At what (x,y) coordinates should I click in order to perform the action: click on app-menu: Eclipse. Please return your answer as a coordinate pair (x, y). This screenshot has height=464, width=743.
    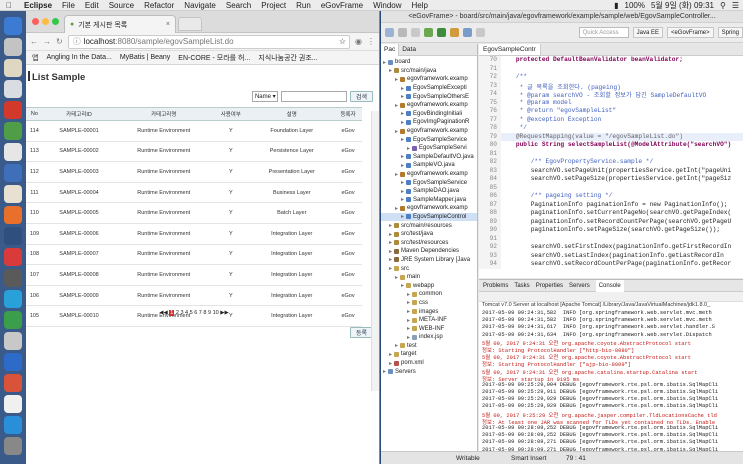
    Looking at the image, I should click on (38, 5).